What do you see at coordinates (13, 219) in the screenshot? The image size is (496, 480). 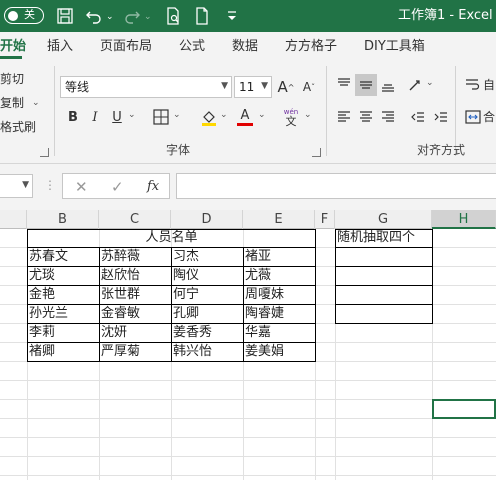 I see `column-header-a` at bounding box center [13, 219].